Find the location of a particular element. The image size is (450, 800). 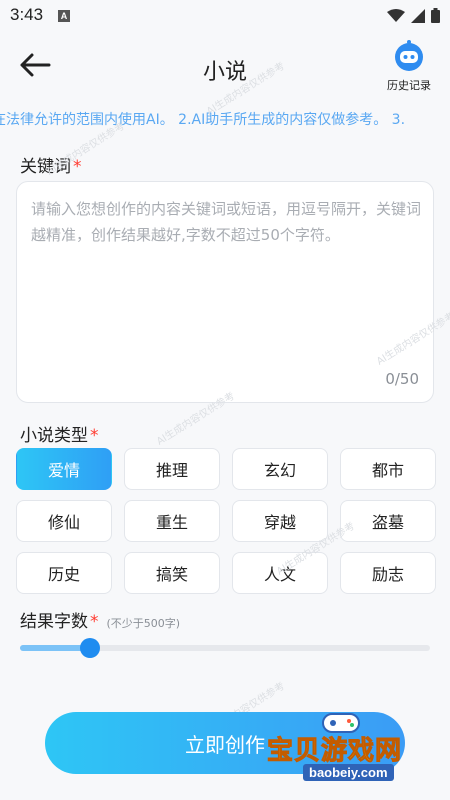

robot-icon is located at coordinates (409, 55).